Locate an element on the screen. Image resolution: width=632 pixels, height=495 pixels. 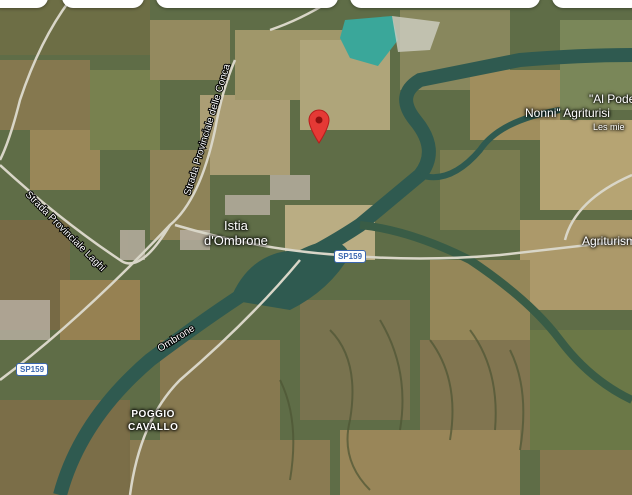
place-label-line: POGGIO is located at coordinates (153, 414).